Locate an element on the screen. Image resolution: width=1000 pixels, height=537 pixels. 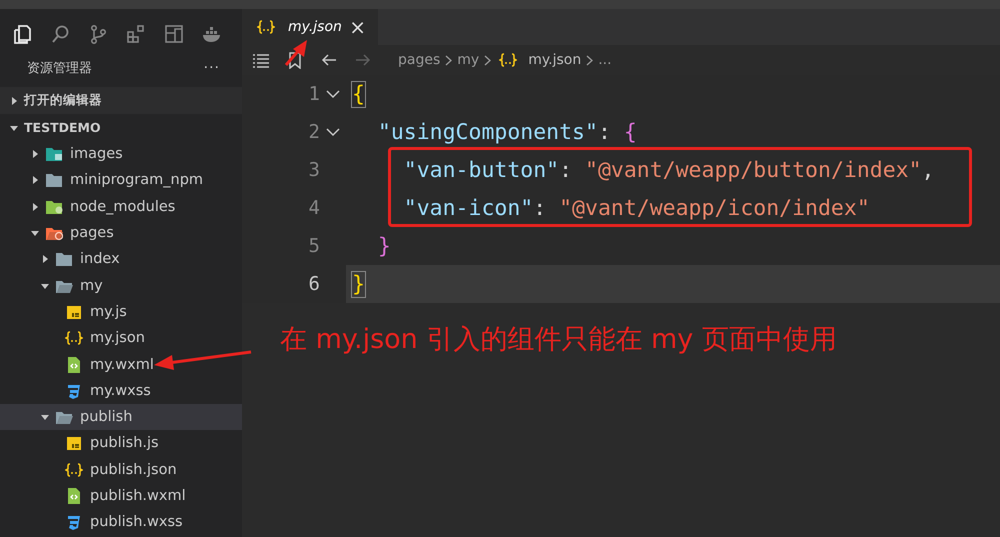
file-name: publish.json is located at coordinates (133, 470).